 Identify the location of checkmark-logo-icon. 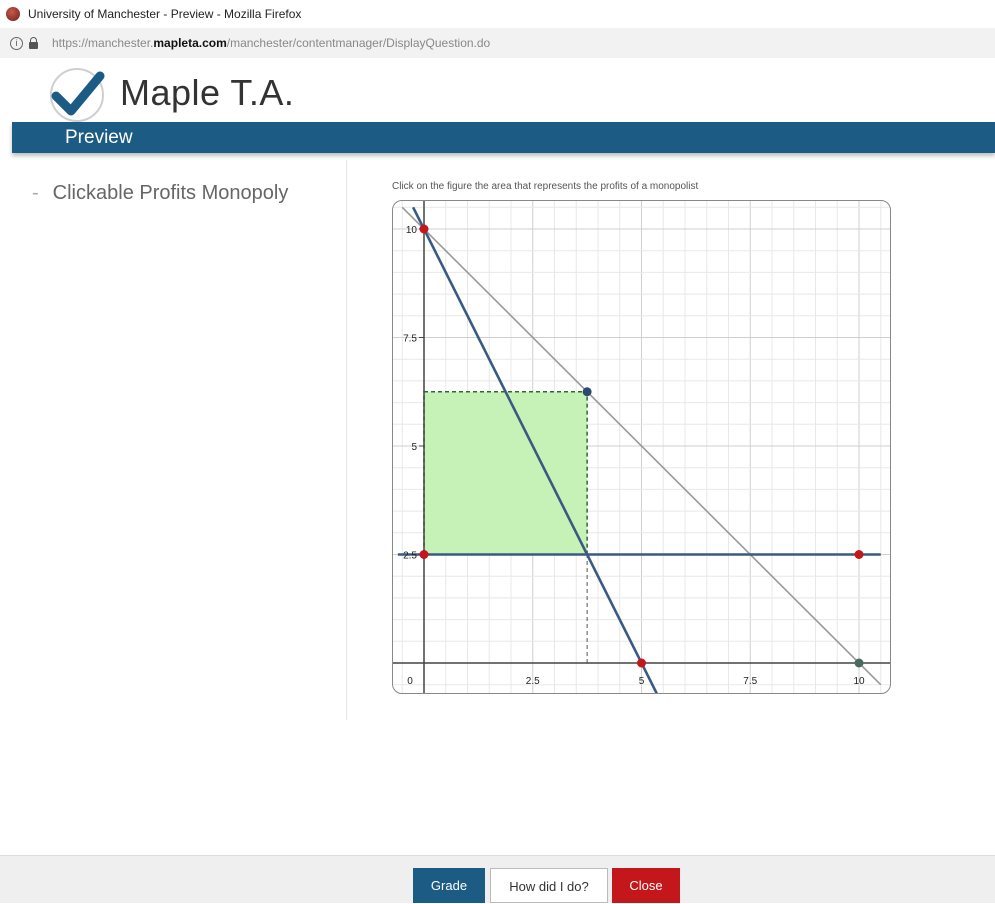
(77, 95).